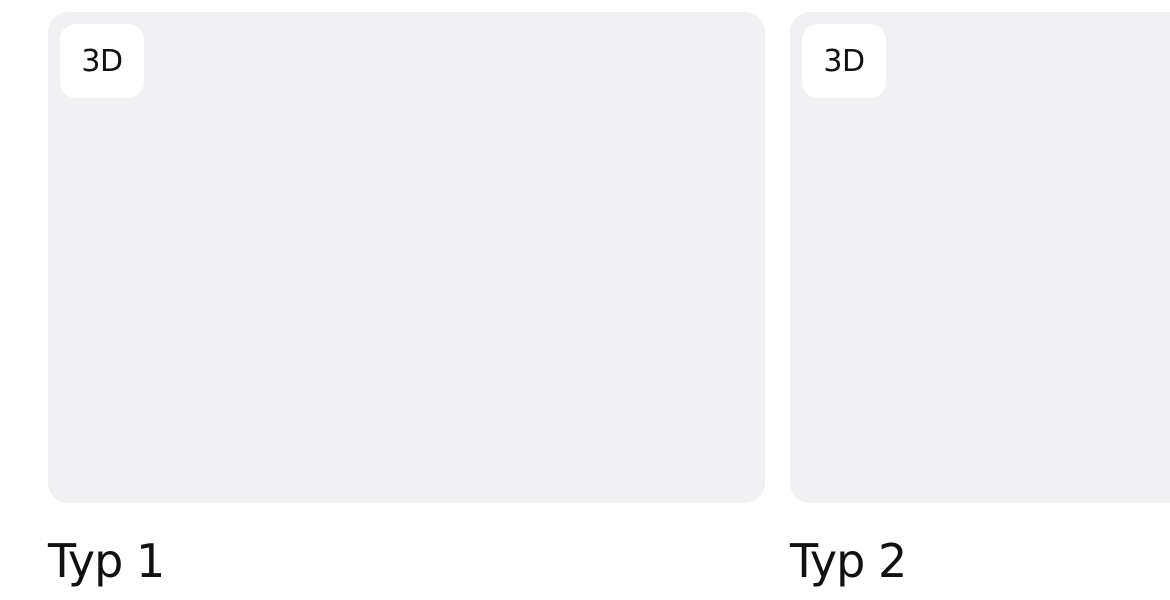  Describe the element at coordinates (406, 561) in the screenshot. I see `product-title: Typ 1` at that location.